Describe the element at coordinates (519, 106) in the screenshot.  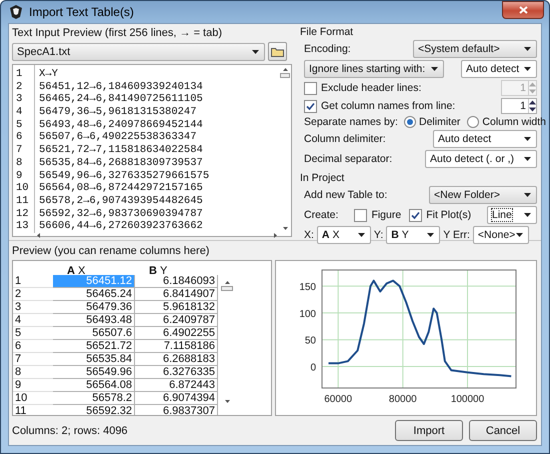
I see `number-spinner: 1` at that location.